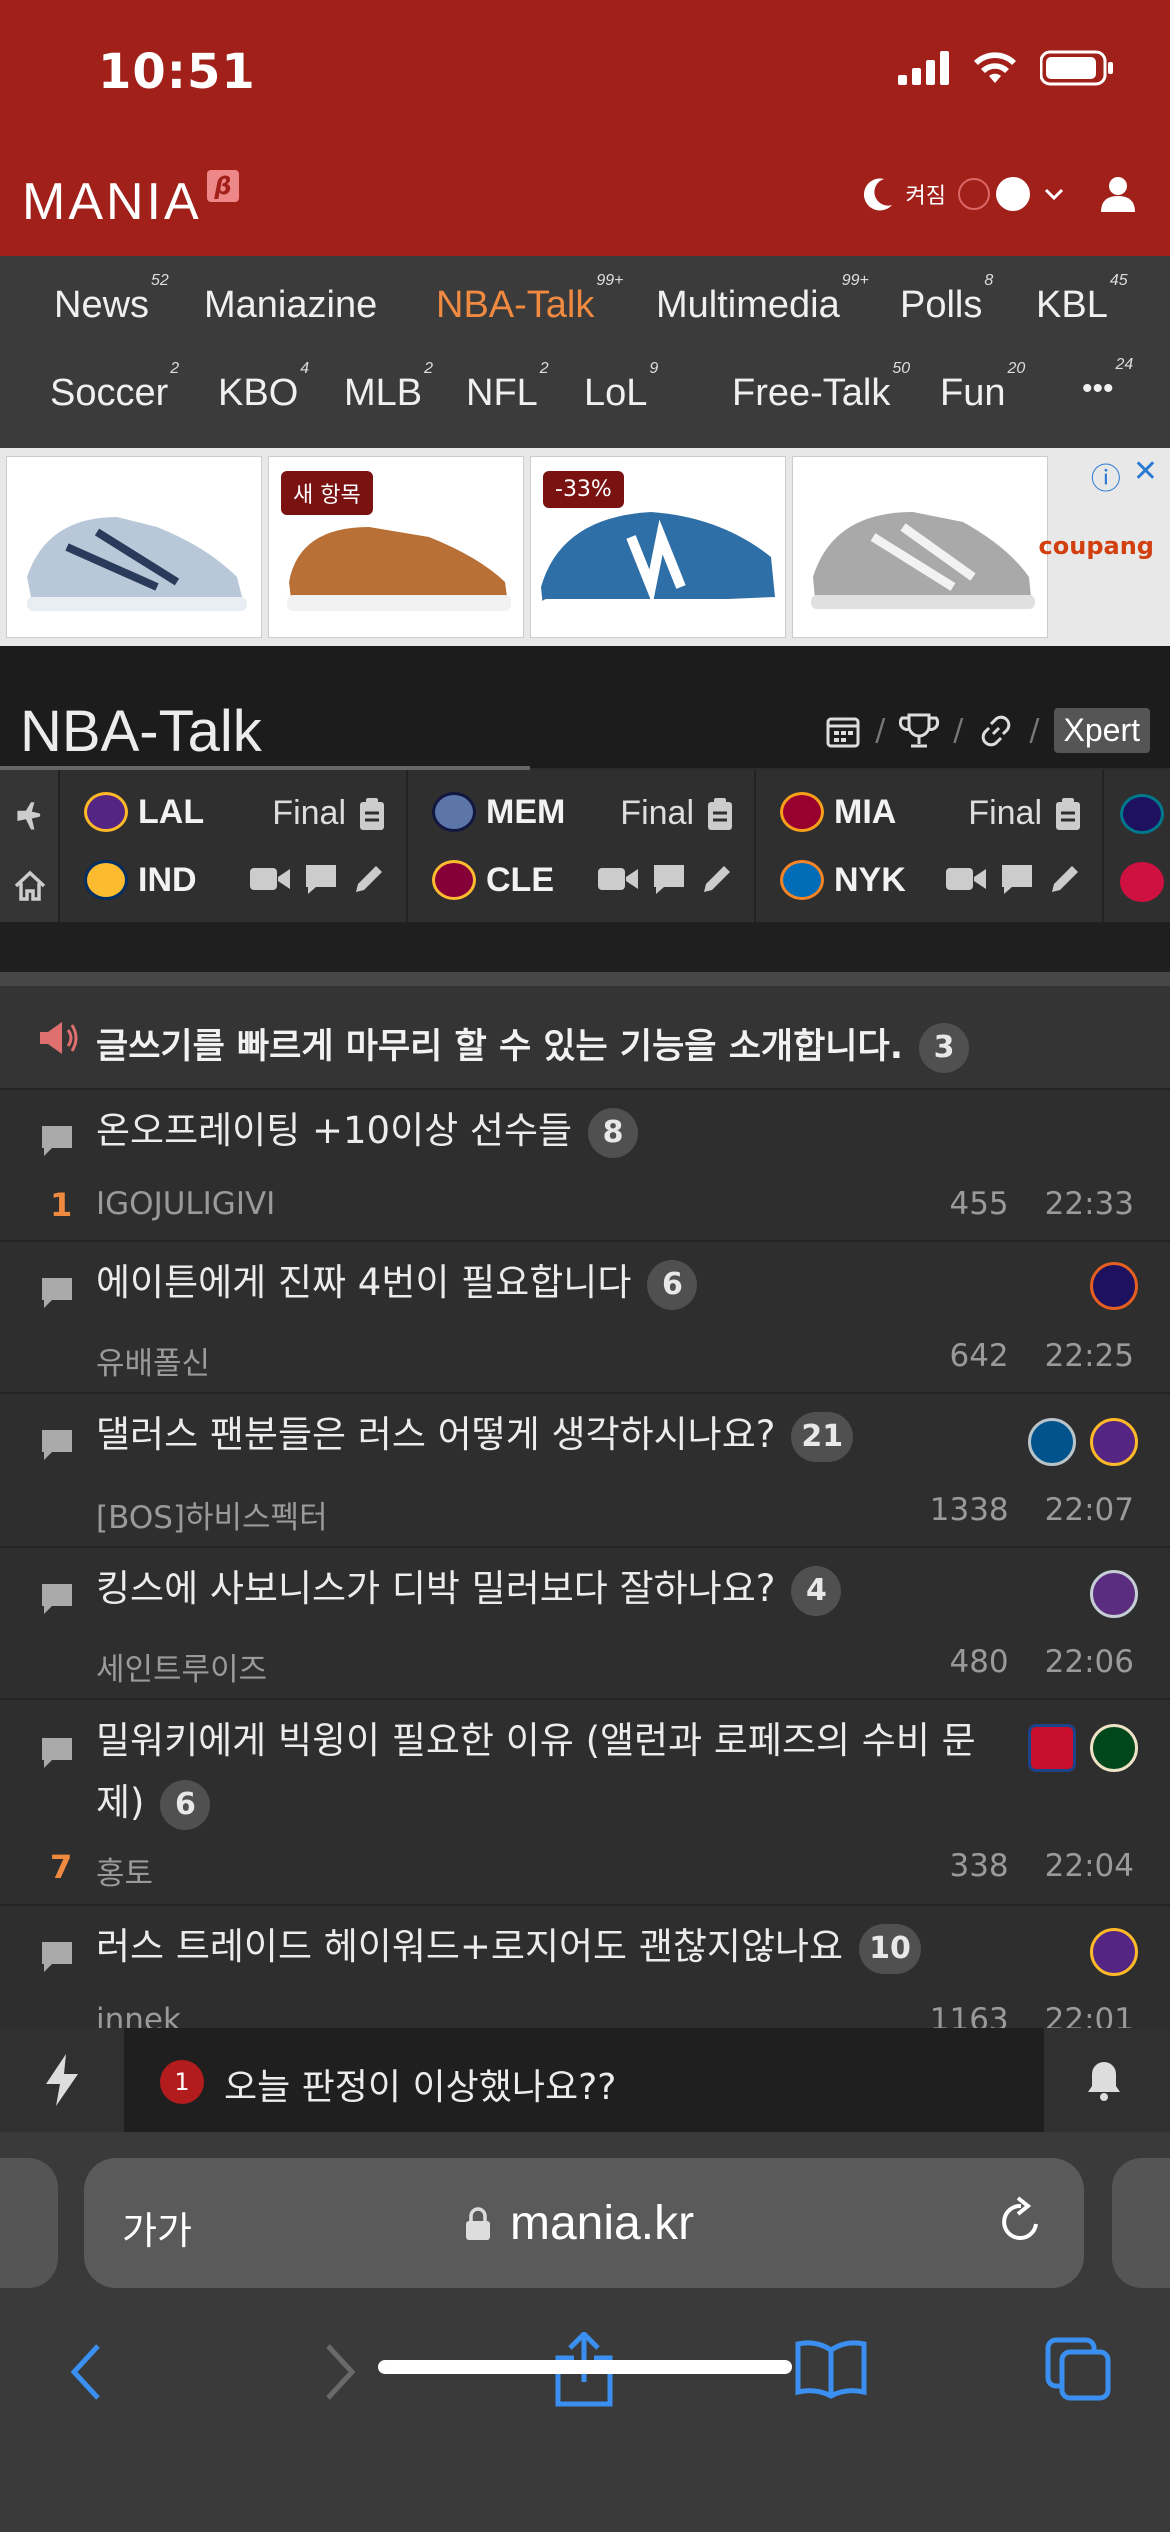 The width and height of the screenshot is (1170, 2532). What do you see at coordinates (388, 387) in the screenshot?
I see `nav-mlb: MLB2` at bounding box center [388, 387].